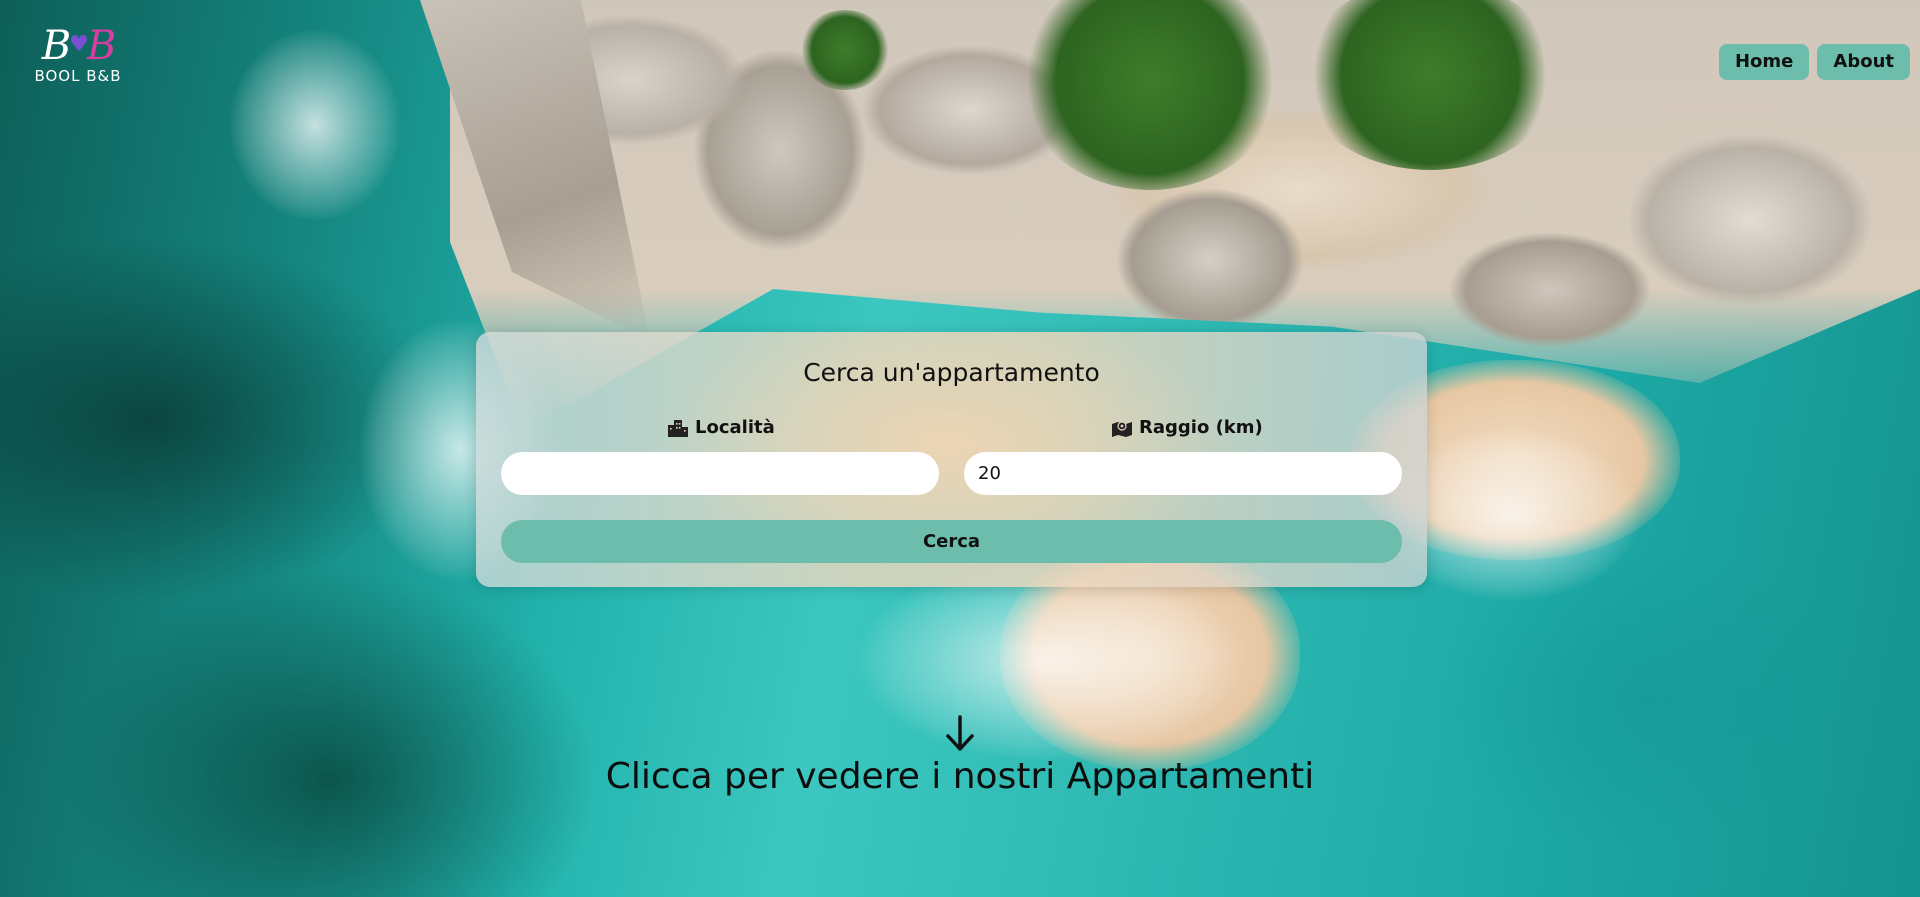 The width and height of the screenshot is (1920, 897). I want to click on logo-letter-b: B, so click(56, 46).